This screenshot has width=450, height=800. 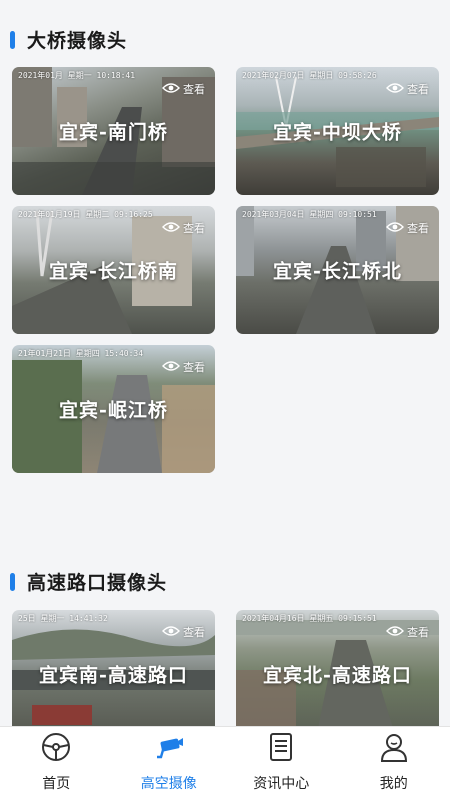 What do you see at coordinates (81, 353) in the screenshot?
I see `camera-timestamp: 21年01月21日 星期四 15:40:34` at bounding box center [81, 353].